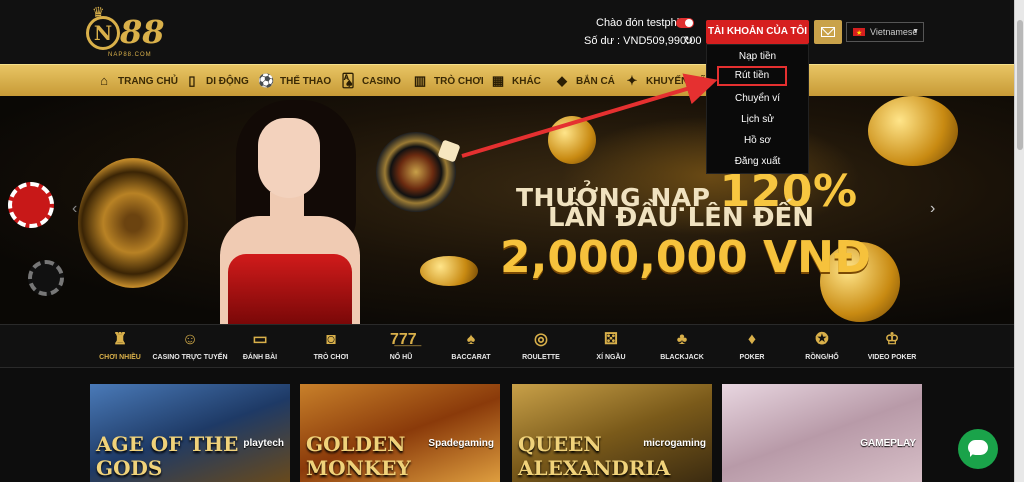 The height and width of the screenshot is (482, 1024). Describe the element at coordinates (541, 357) in the screenshot. I see `category-label: ROULETTE` at that location.